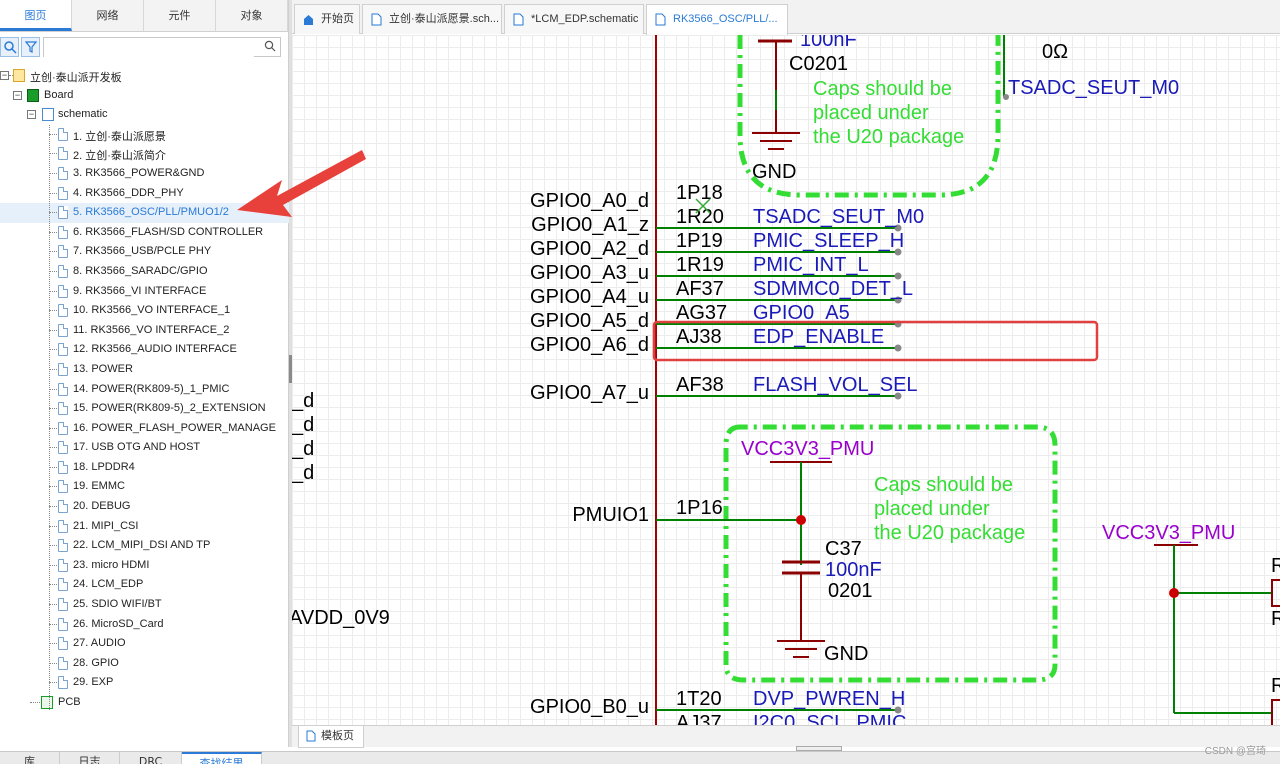 Image resolution: width=1280 pixels, height=764 pixels. What do you see at coordinates (222, 758) in the screenshot?
I see `tab-find-results: 查找结果` at bounding box center [222, 758].